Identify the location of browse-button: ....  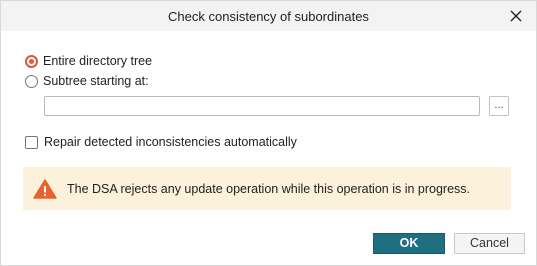
(499, 106).